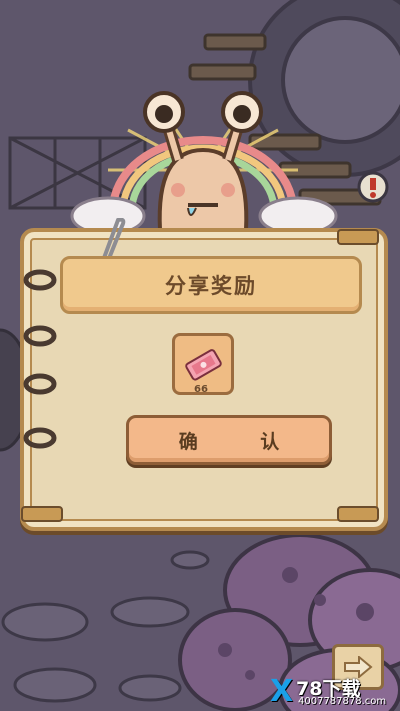  I want to click on site-watermark: X 78下载 4007787878.com, so click(334, 692).